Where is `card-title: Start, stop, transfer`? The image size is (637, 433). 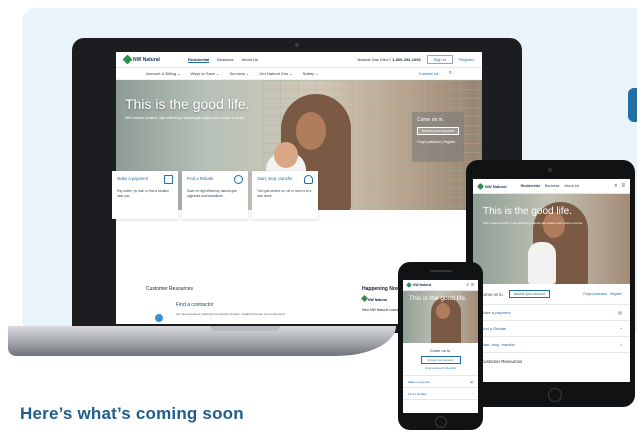 card-title: Start, stop, transfer is located at coordinates (275, 178).